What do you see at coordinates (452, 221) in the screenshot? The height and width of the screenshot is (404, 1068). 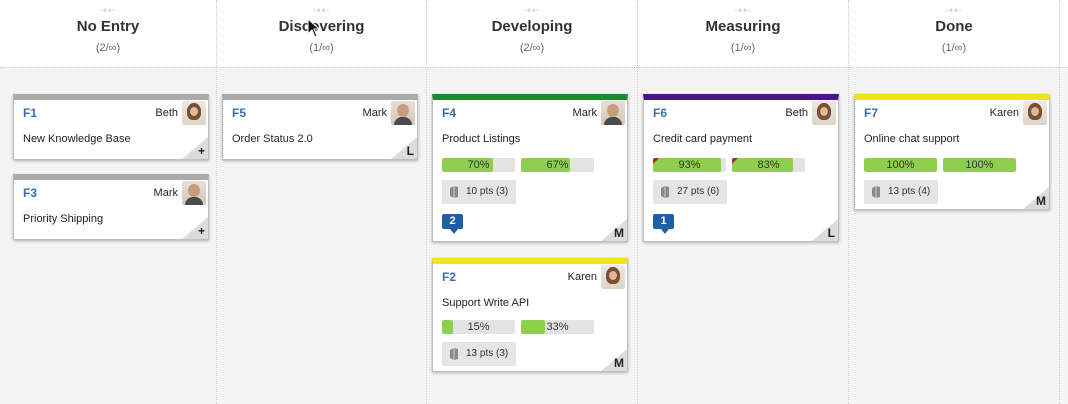 I see `comment-count: 2` at bounding box center [452, 221].